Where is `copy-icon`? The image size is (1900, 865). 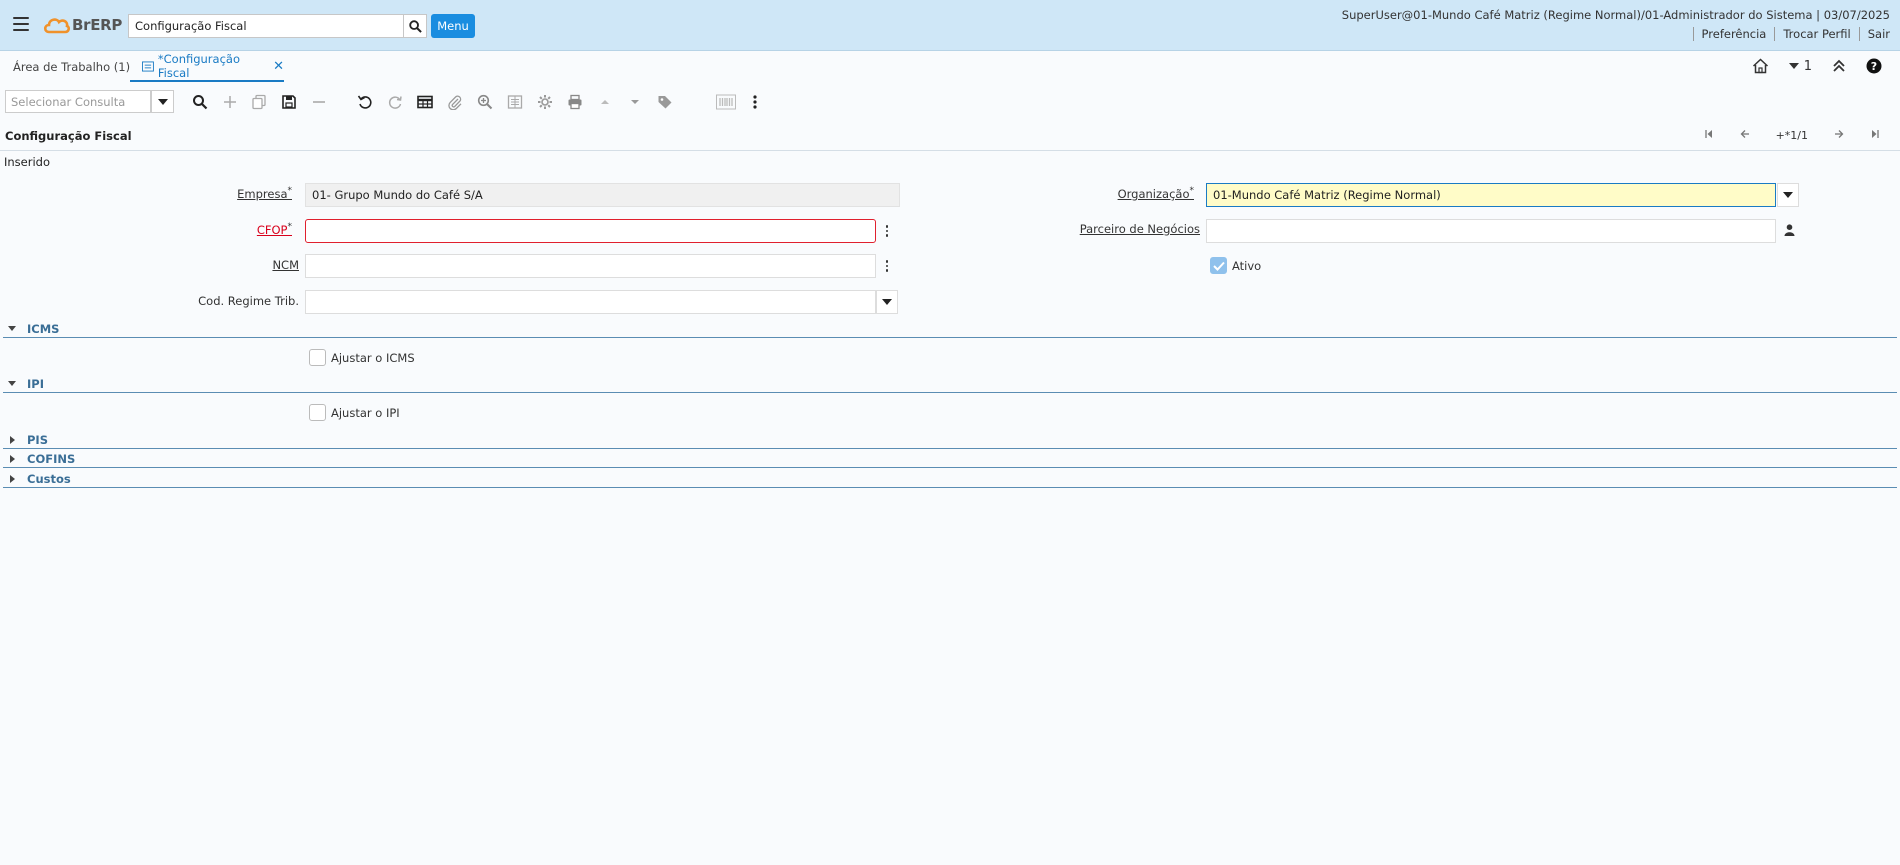
copy-icon is located at coordinates (259, 102).